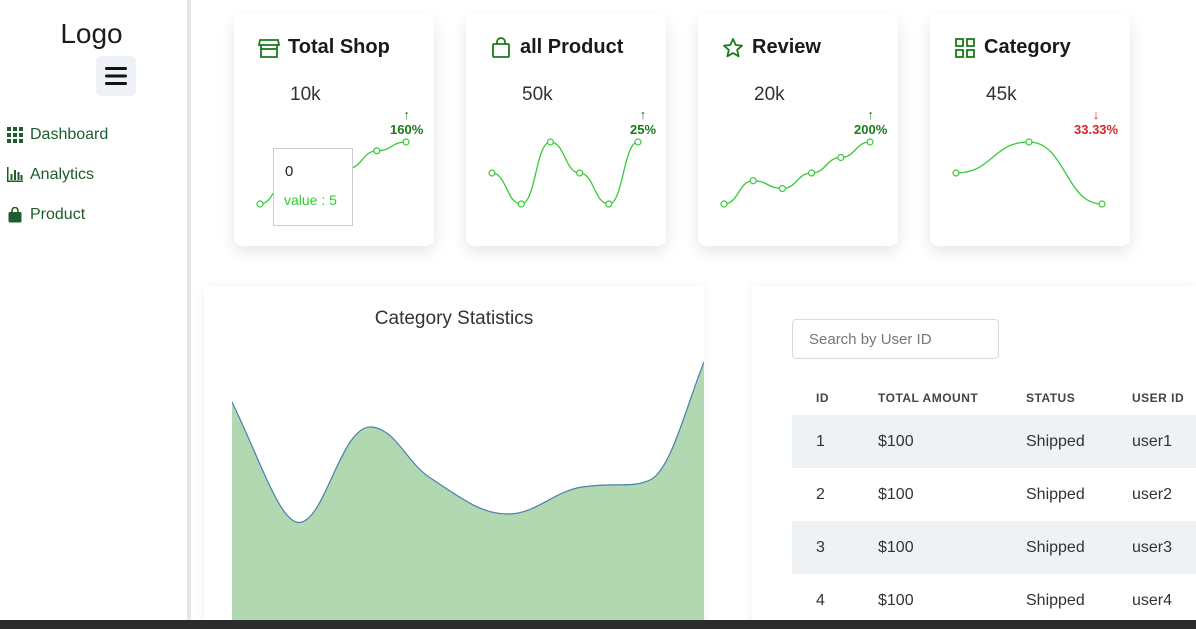 The image size is (1196, 629). What do you see at coordinates (62, 174) in the screenshot?
I see `sidebar-item-label: Analytics` at bounding box center [62, 174].